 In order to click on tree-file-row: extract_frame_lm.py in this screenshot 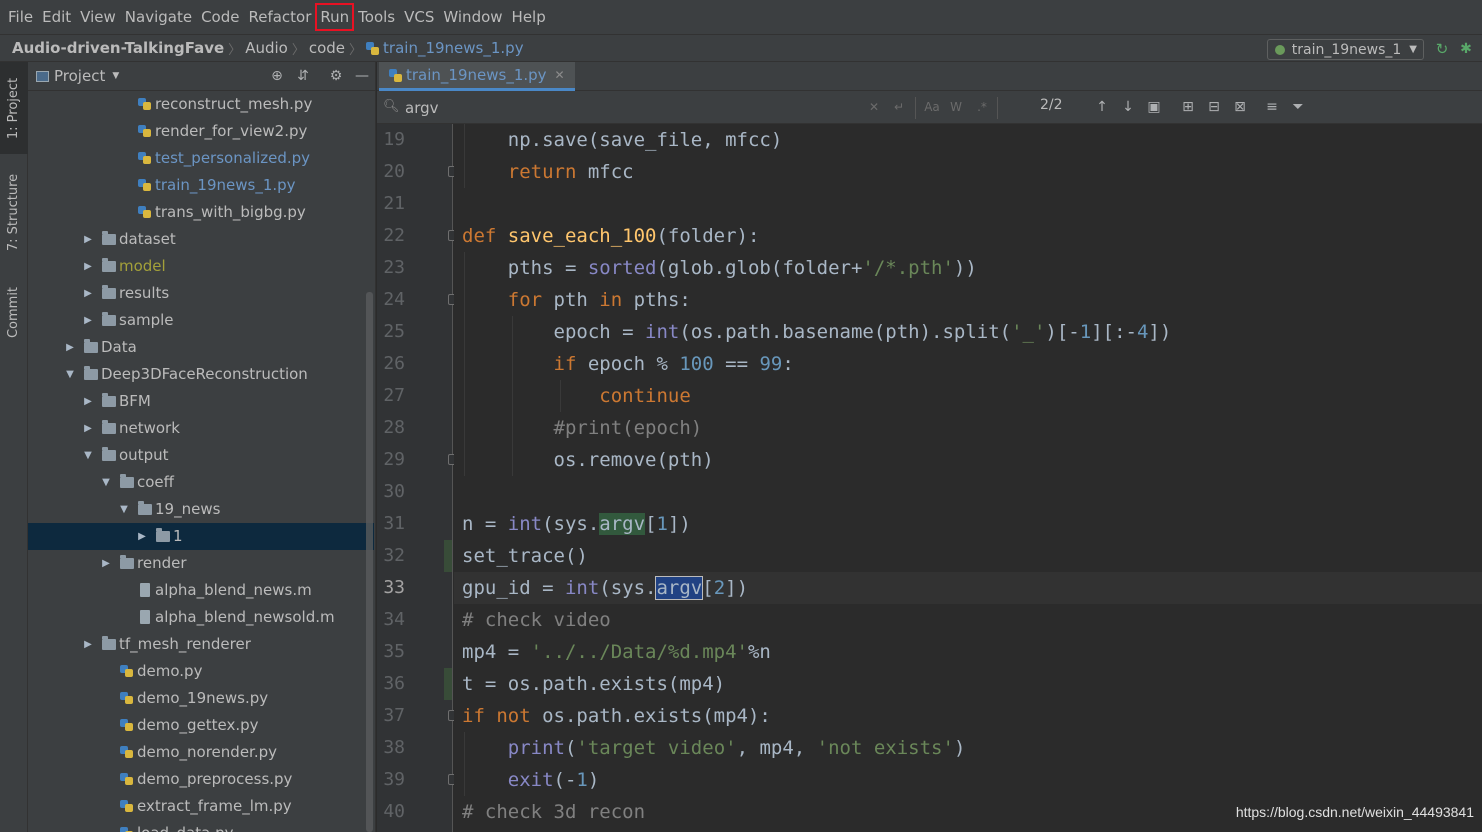, I will do `click(201, 806)`.